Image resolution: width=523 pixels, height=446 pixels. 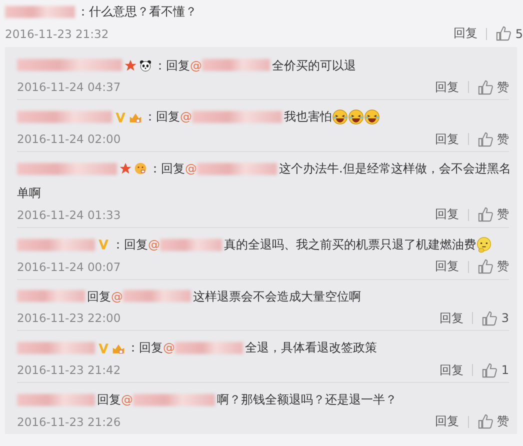 I want to click on reply-text: 啊？那钱全额退吗？还是退一半？, so click(x=307, y=399).